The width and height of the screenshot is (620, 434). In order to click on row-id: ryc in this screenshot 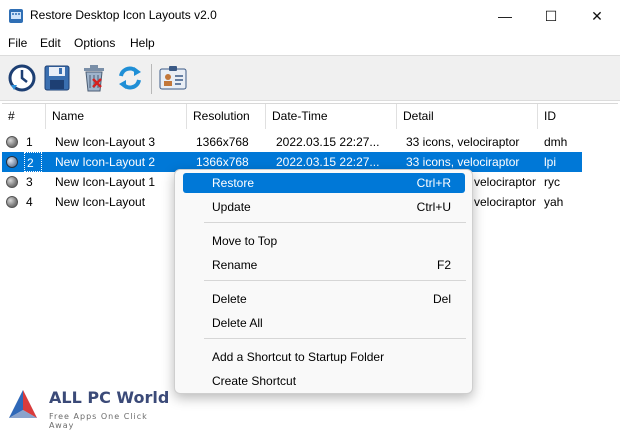, I will do `click(552, 182)`.